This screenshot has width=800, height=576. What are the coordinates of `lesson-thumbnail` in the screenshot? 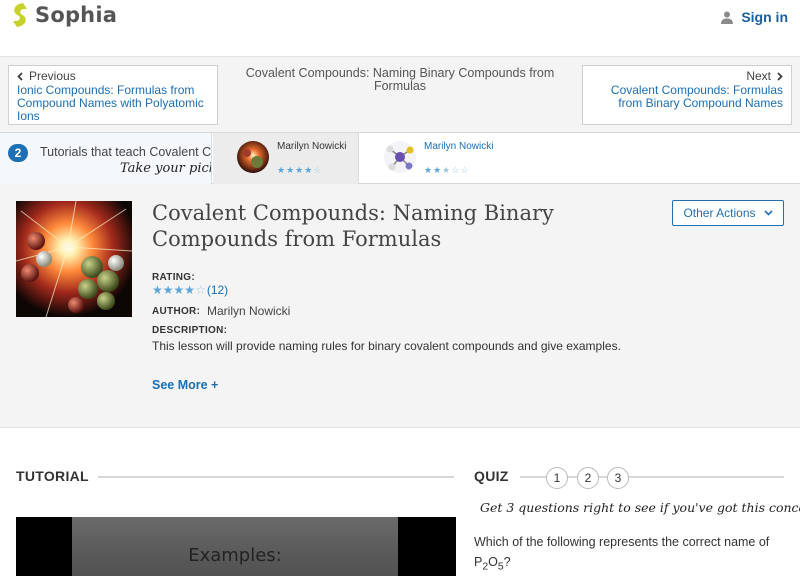 It's located at (74, 259).